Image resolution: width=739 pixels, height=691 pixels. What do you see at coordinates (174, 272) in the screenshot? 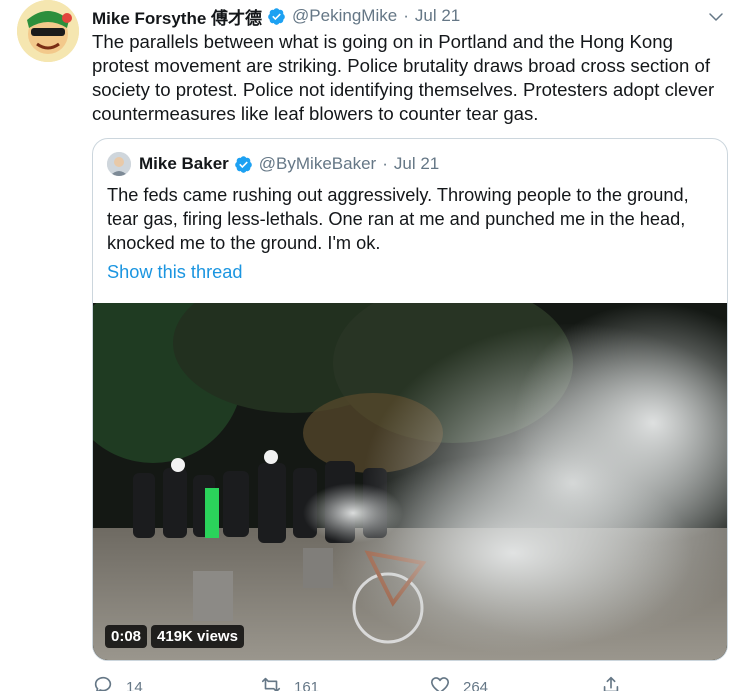
I see `show-thread-link: Show this thread` at bounding box center [174, 272].